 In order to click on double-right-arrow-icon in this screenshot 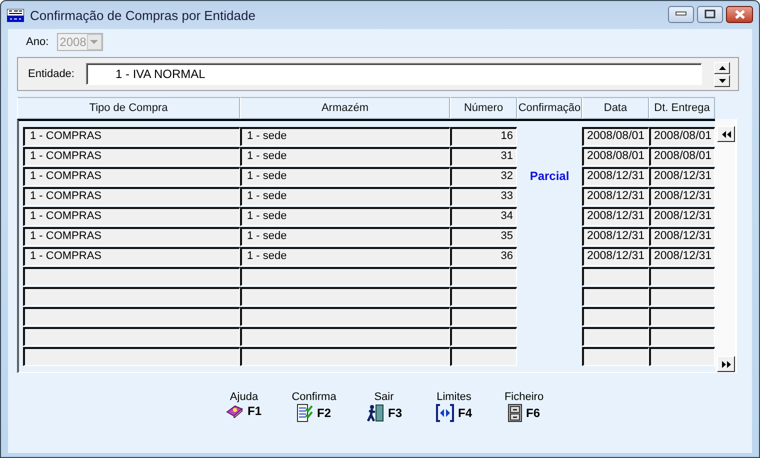, I will do `click(726, 364)`.